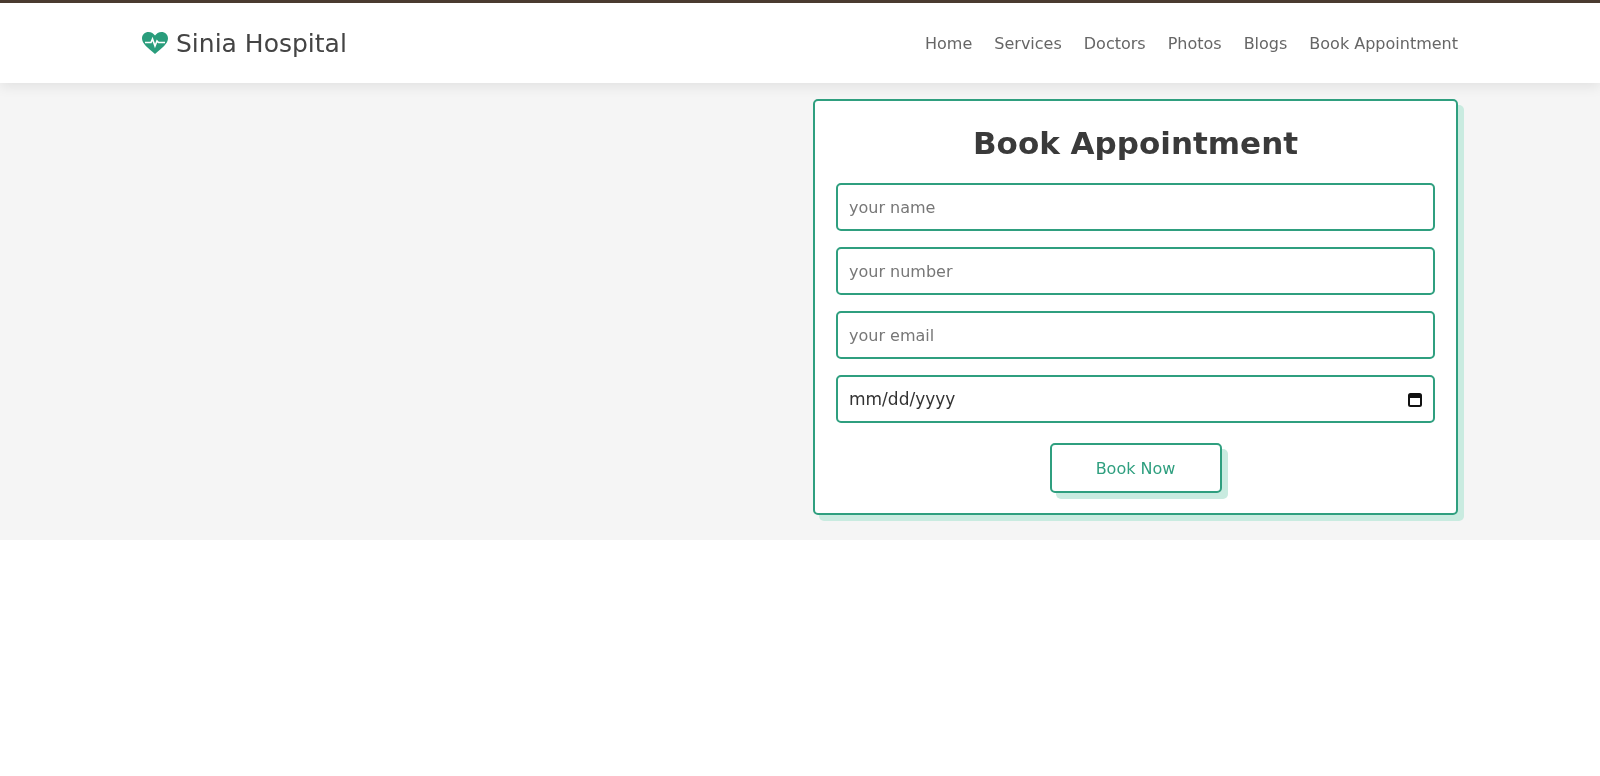  I want to click on input-field: your number, so click(1135, 271).